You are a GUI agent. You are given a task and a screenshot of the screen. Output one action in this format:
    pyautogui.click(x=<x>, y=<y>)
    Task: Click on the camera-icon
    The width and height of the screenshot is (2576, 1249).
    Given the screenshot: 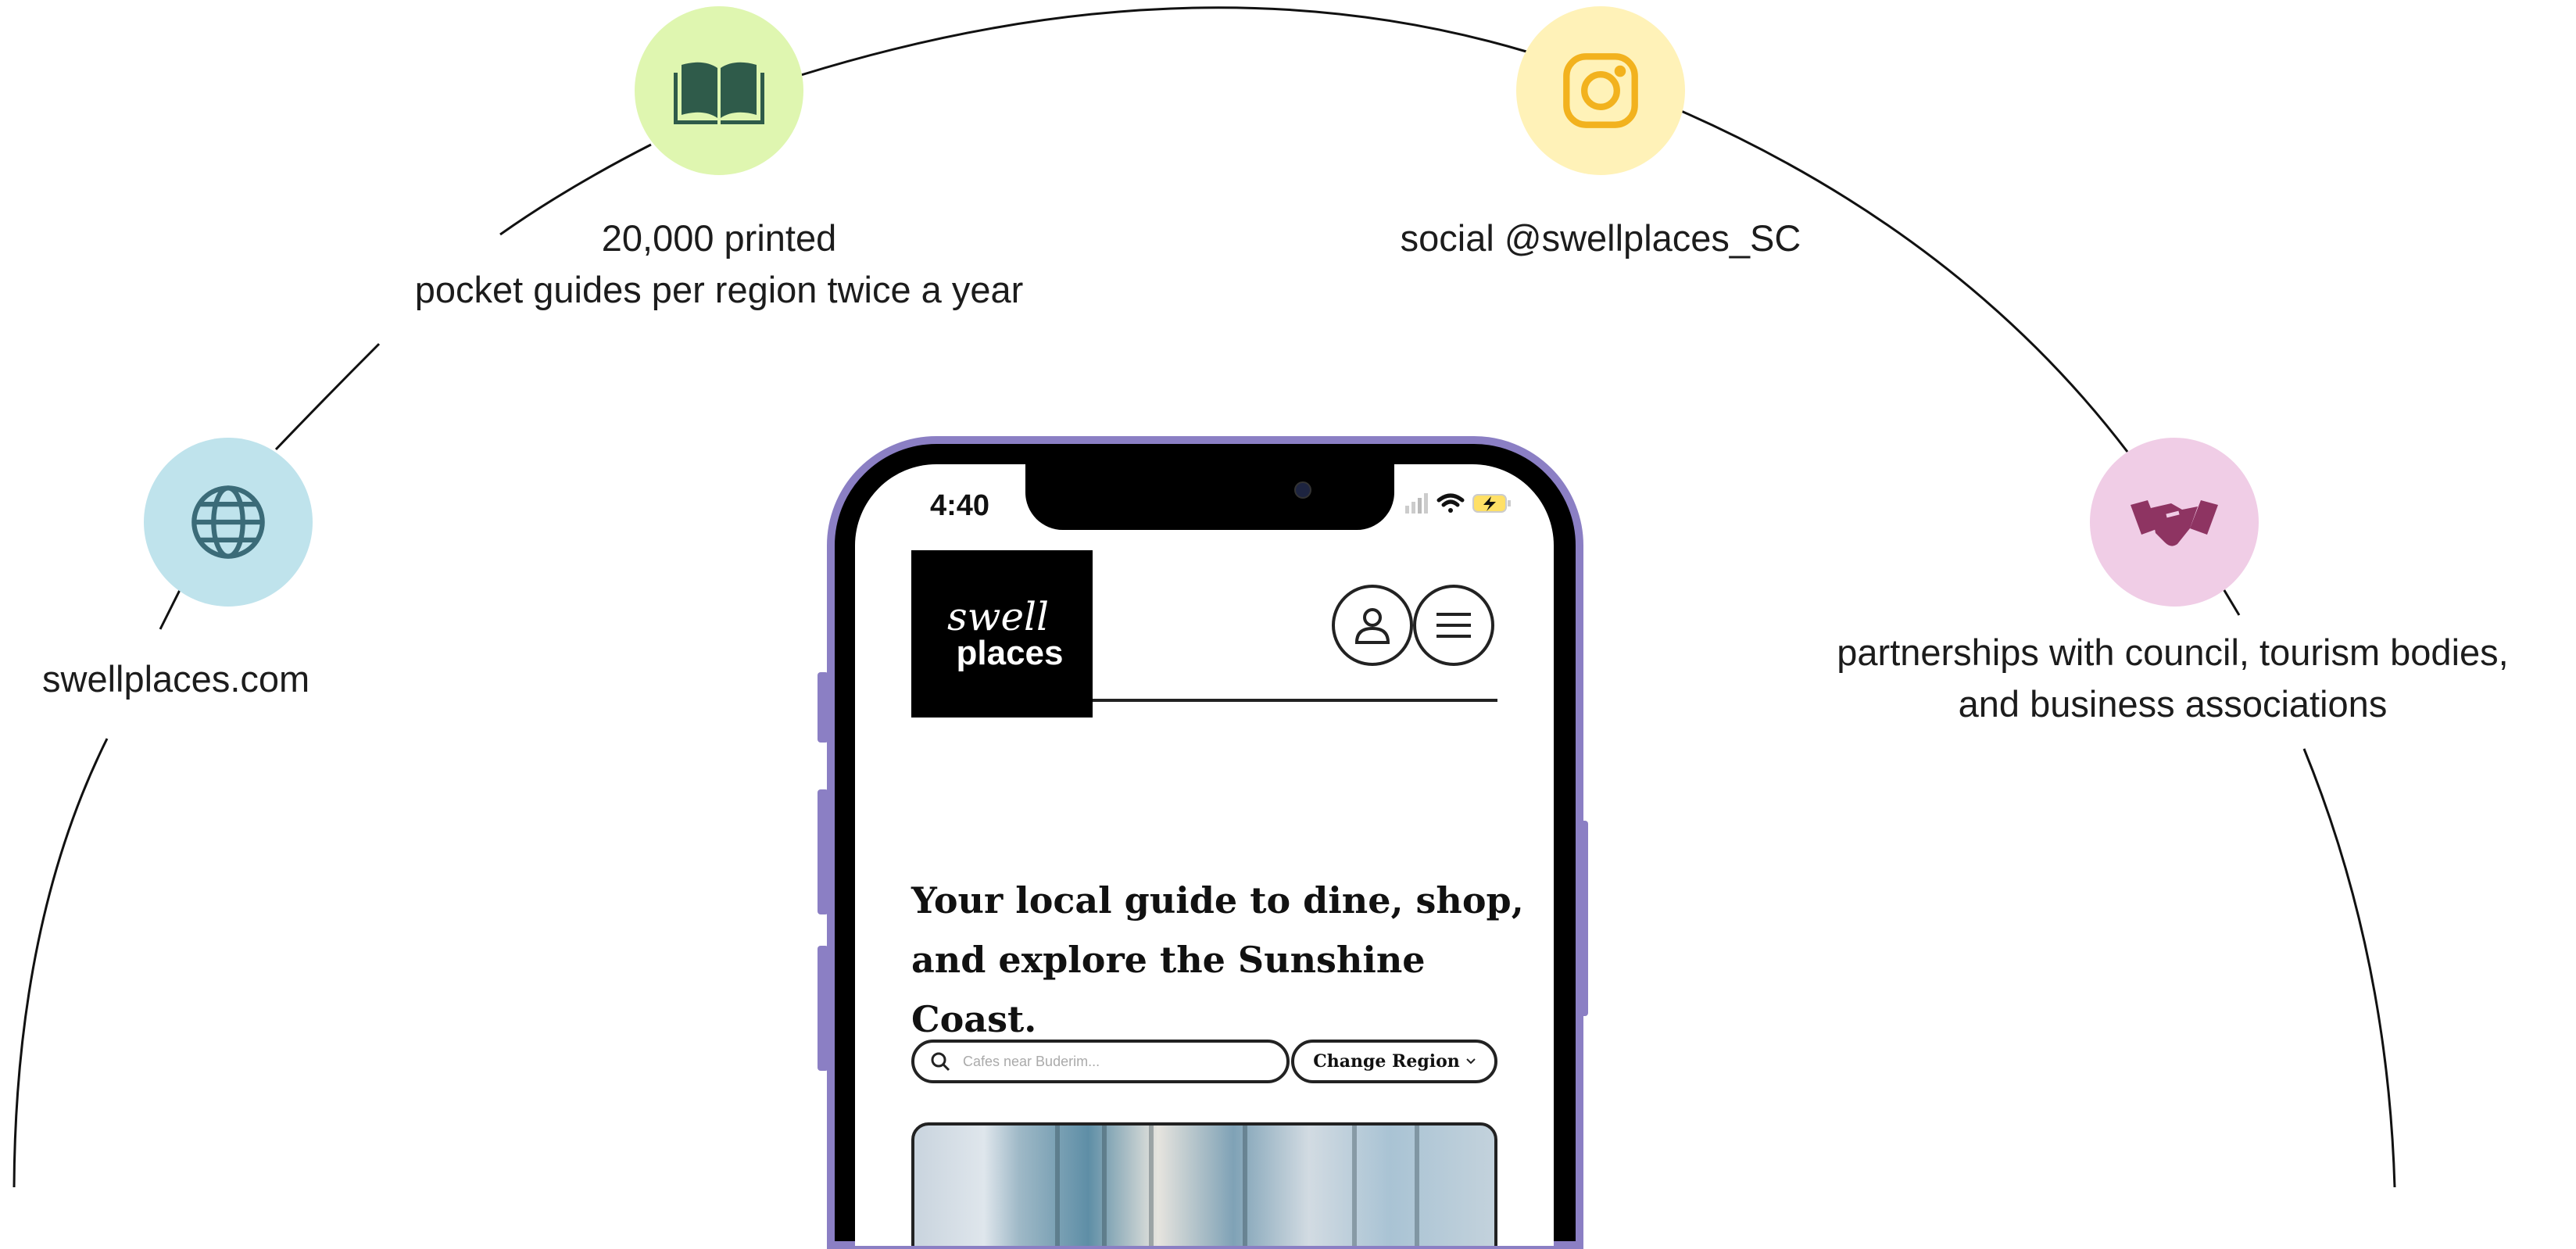 What is the action you would take?
    pyautogui.click(x=1302, y=490)
    